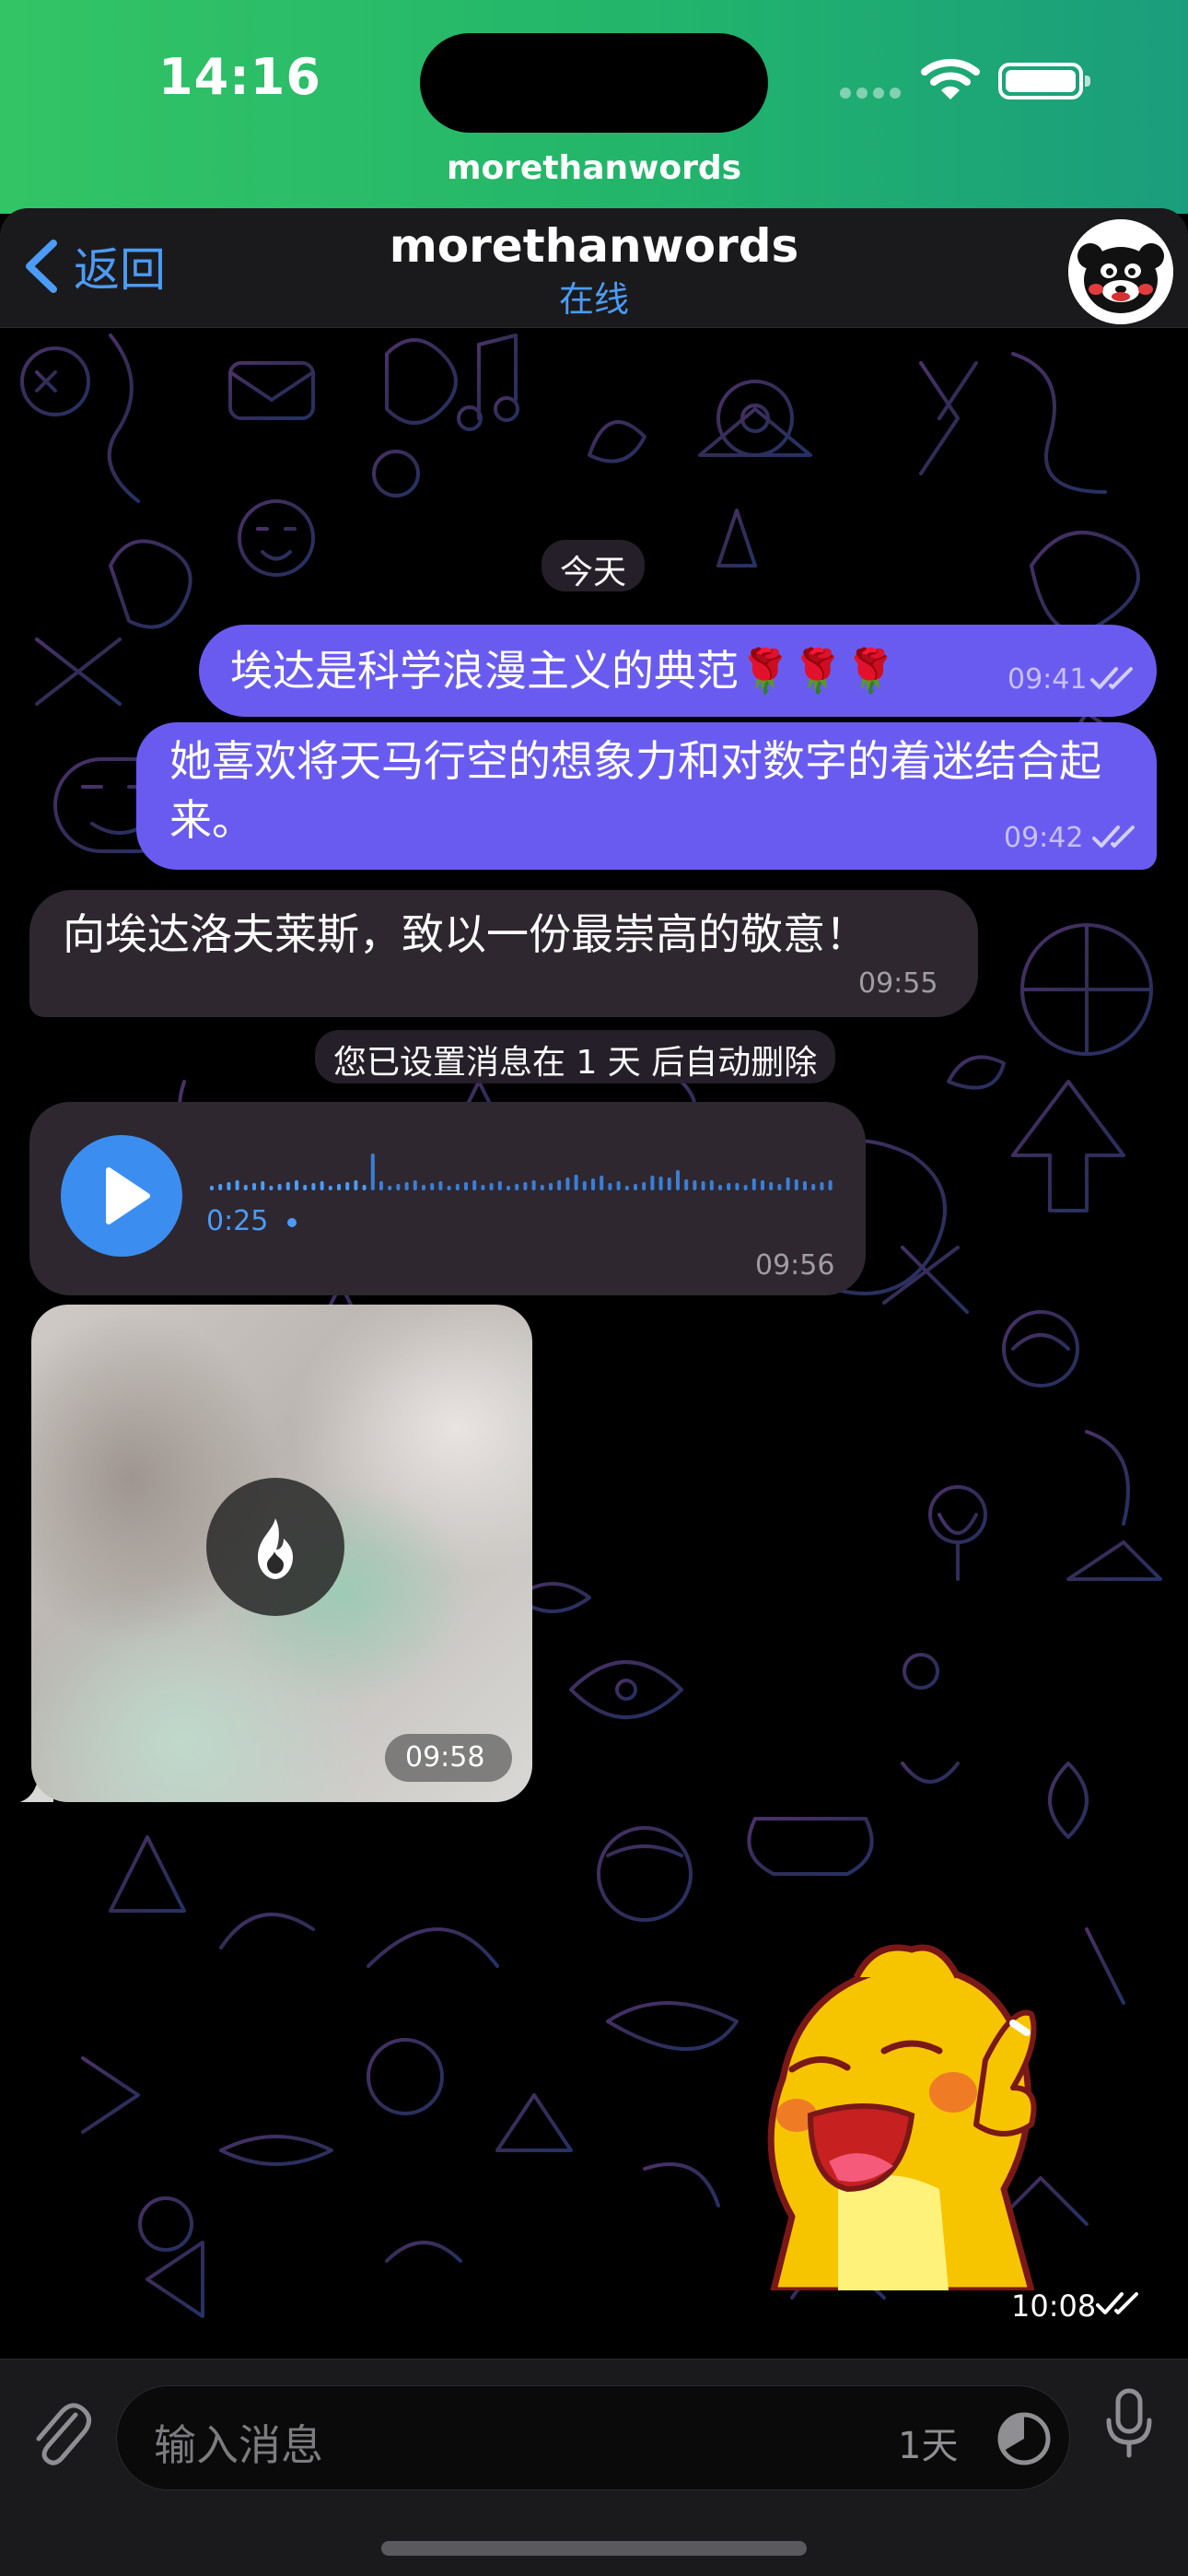 The width and height of the screenshot is (1188, 2576). Describe the element at coordinates (898, 983) in the screenshot. I see `message-time: 09:55` at that location.